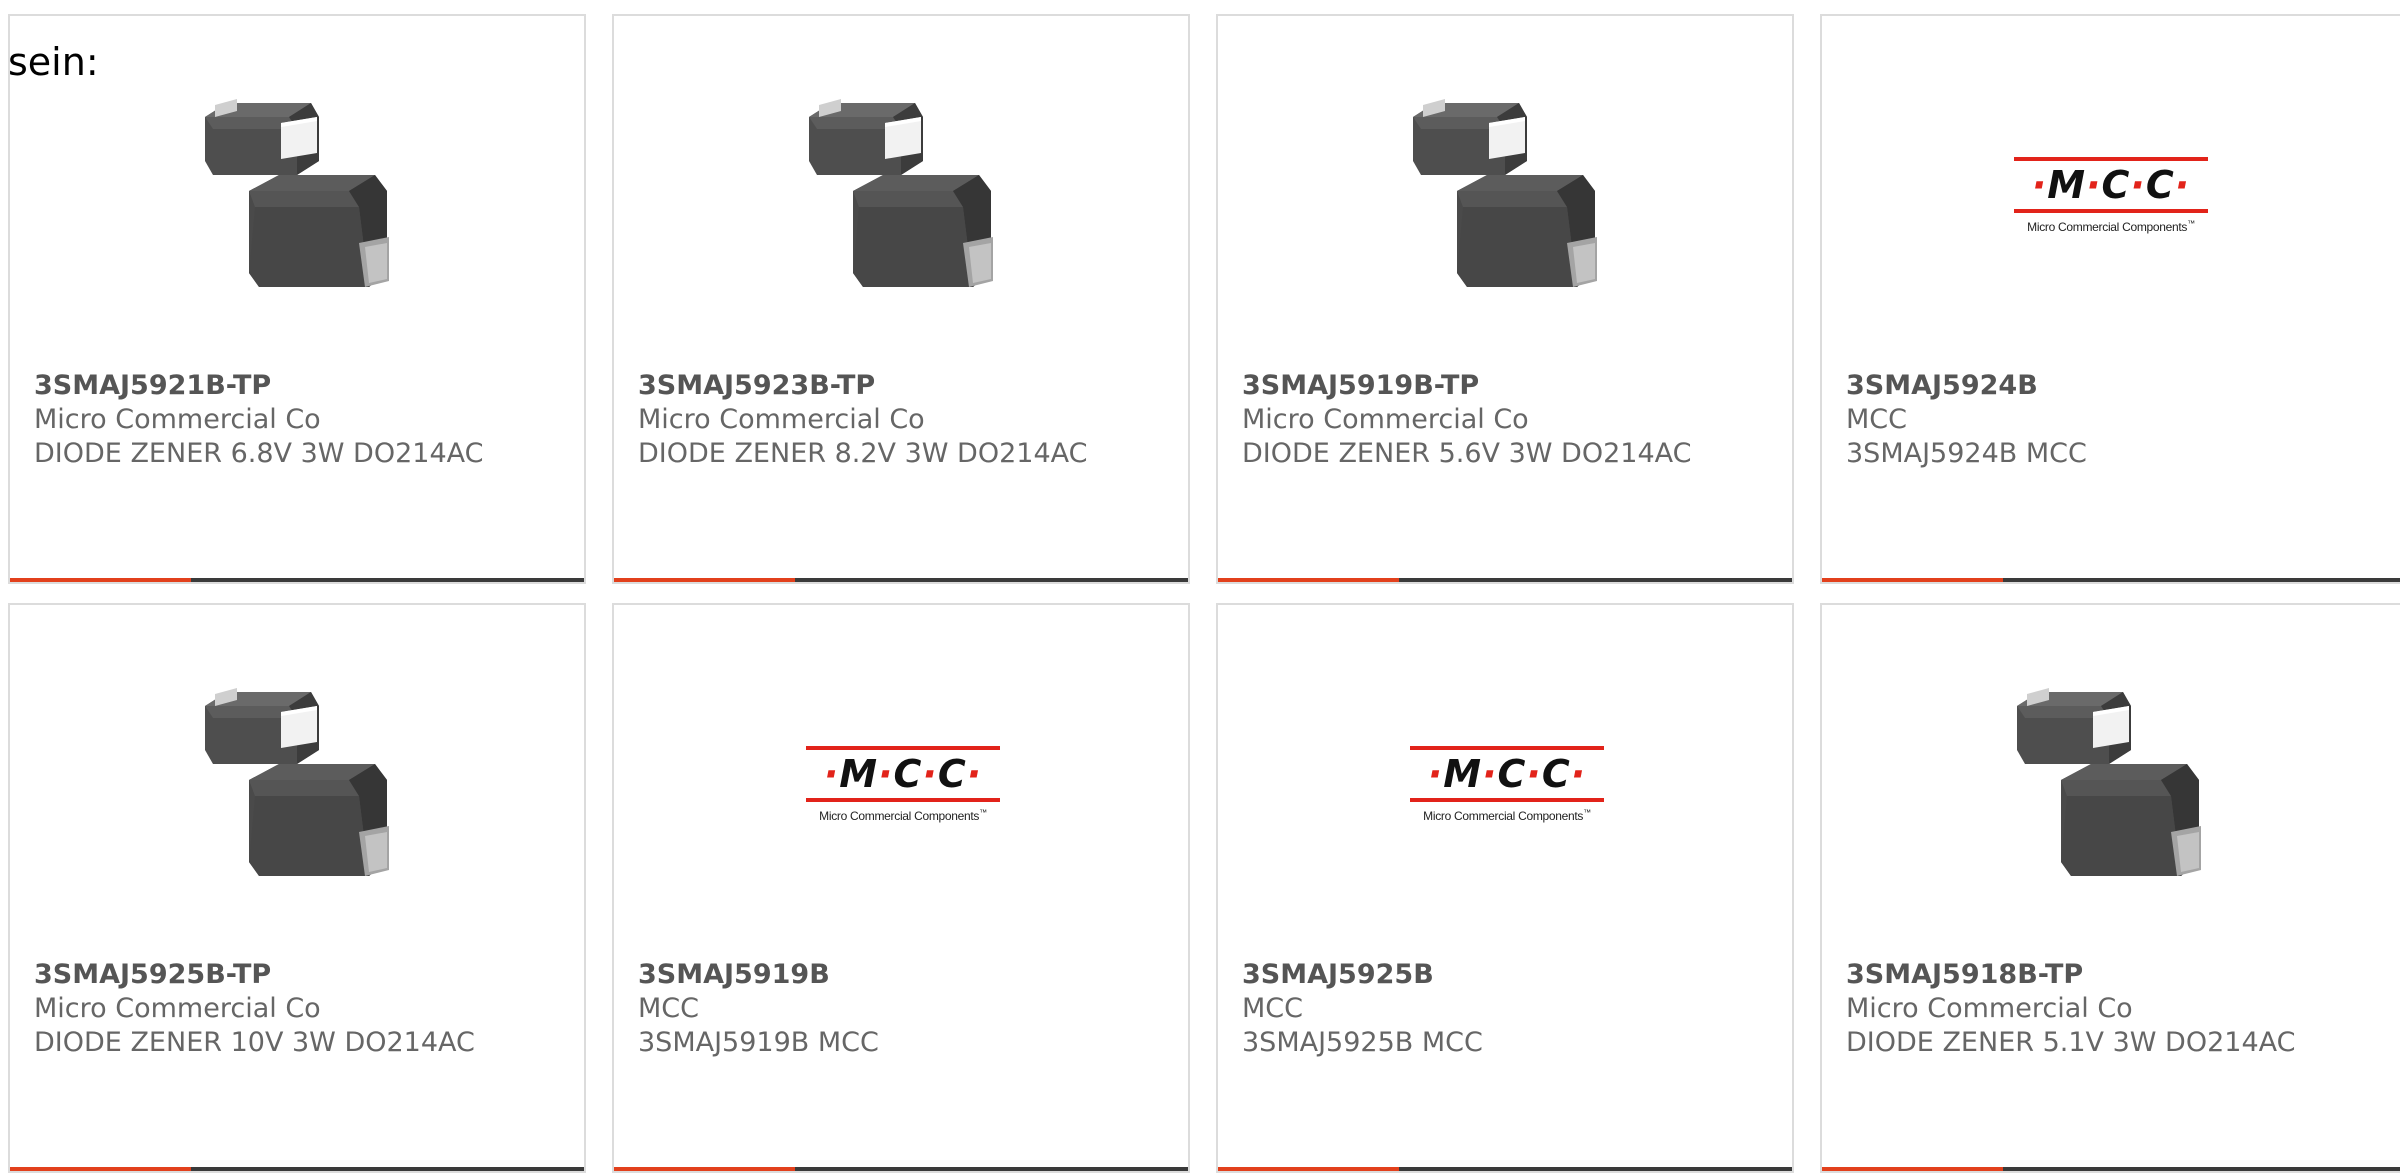 This screenshot has width=2400, height=1173. Describe the element at coordinates (1360, 385) in the screenshot. I see `part-number: 3SMAJ5919B-TP` at that location.